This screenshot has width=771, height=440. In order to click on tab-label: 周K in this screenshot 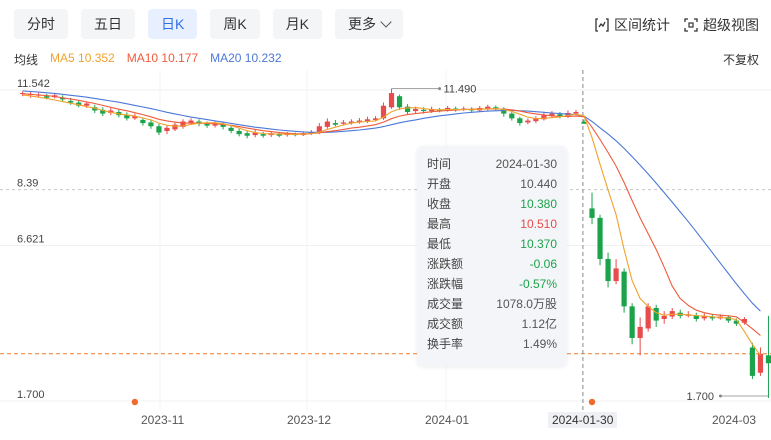, I will do `click(235, 24)`.